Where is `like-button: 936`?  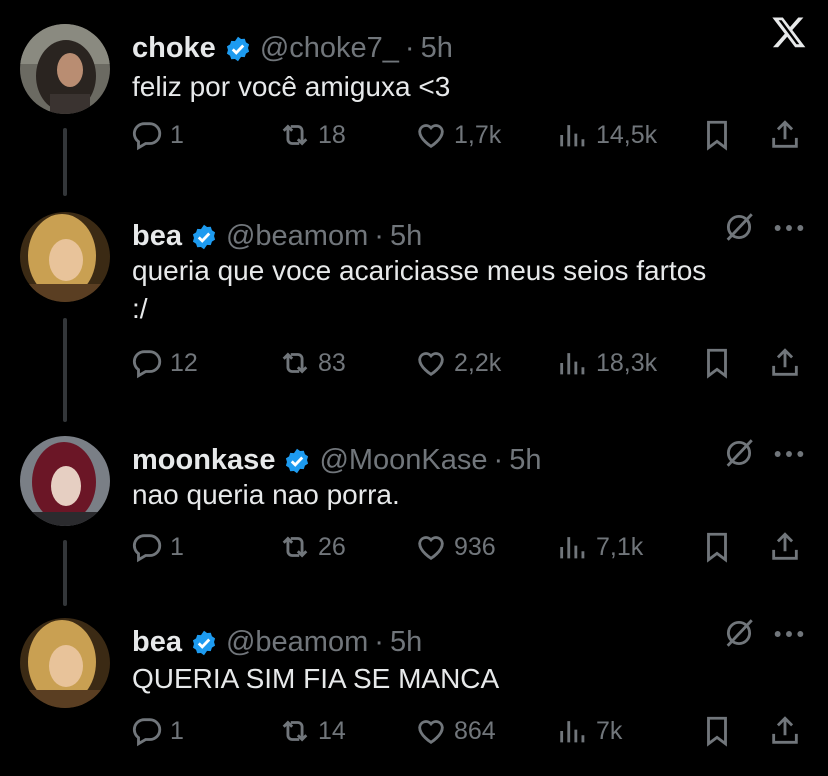 like-button: 936 is located at coordinates (455, 547).